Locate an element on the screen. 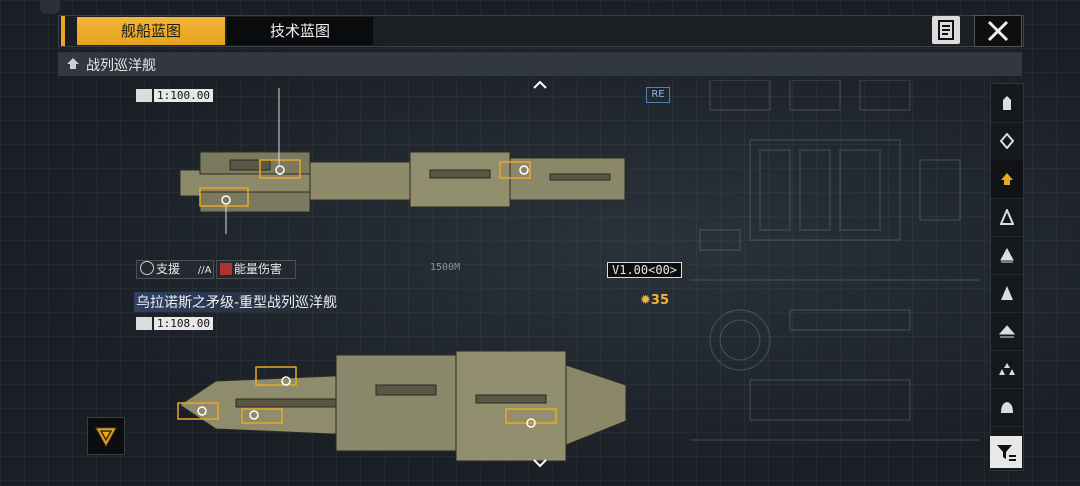 This screenshot has width=1080, height=486. tab-tech-blueprint: 技术蓝图 is located at coordinates (300, 31).